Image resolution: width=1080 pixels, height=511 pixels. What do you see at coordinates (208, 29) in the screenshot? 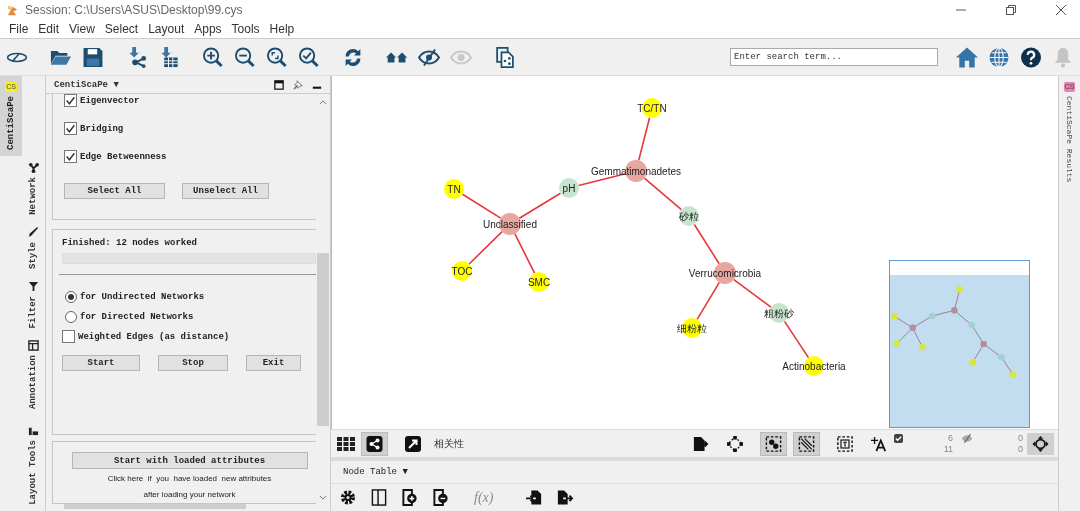
I see `menu-item: Apps` at bounding box center [208, 29].